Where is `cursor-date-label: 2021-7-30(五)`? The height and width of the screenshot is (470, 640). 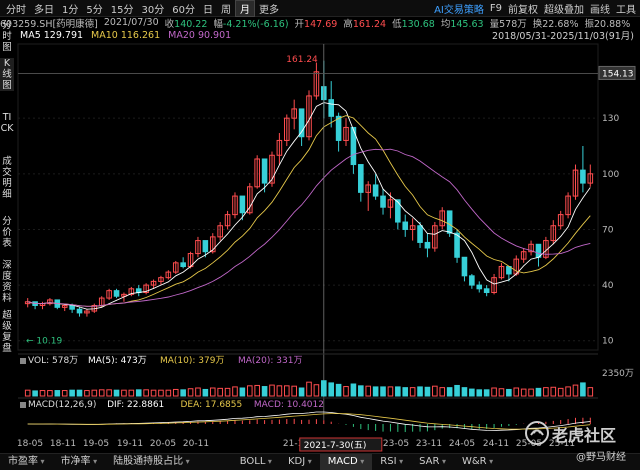 cursor-date-label: 2021-7-30(五) is located at coordinates (335, 446).